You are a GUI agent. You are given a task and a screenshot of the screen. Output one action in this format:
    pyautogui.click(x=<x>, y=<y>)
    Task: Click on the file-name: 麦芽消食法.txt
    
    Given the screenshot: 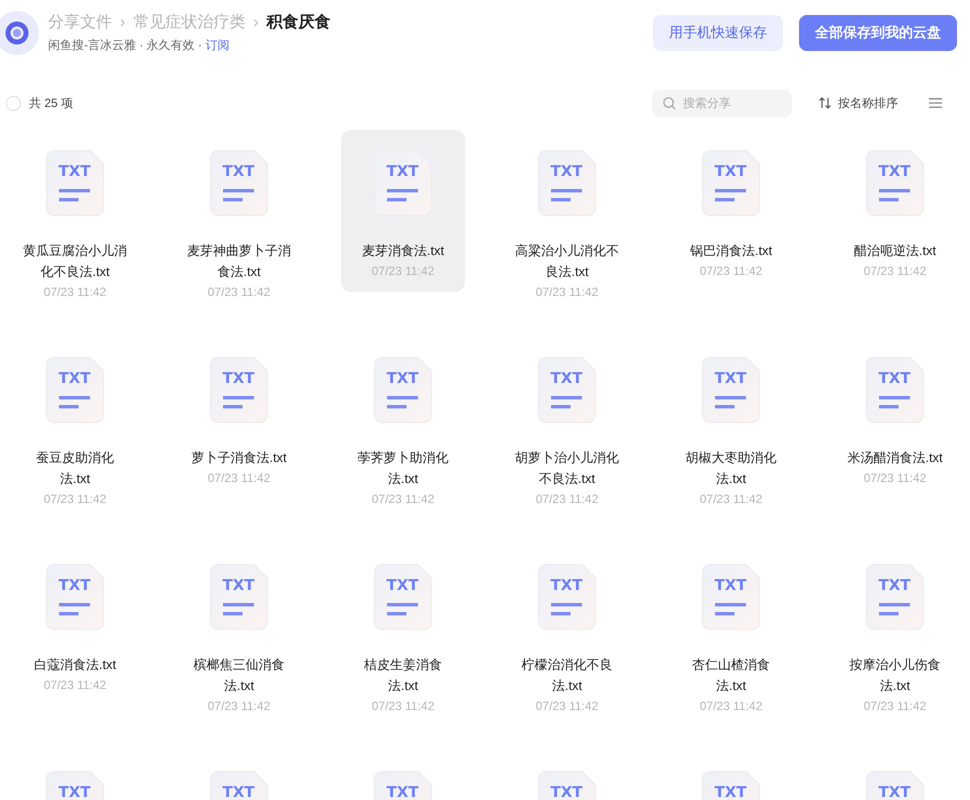 What is the action you would take?
    pyautogui.click(x=403, y=251)
    